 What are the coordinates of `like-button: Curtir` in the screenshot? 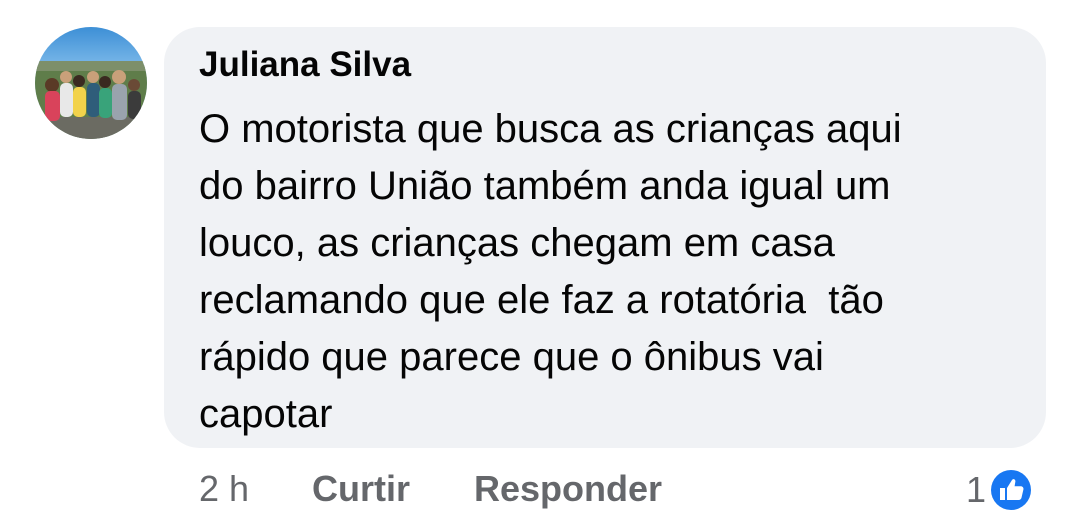 It's located at (361, 489).